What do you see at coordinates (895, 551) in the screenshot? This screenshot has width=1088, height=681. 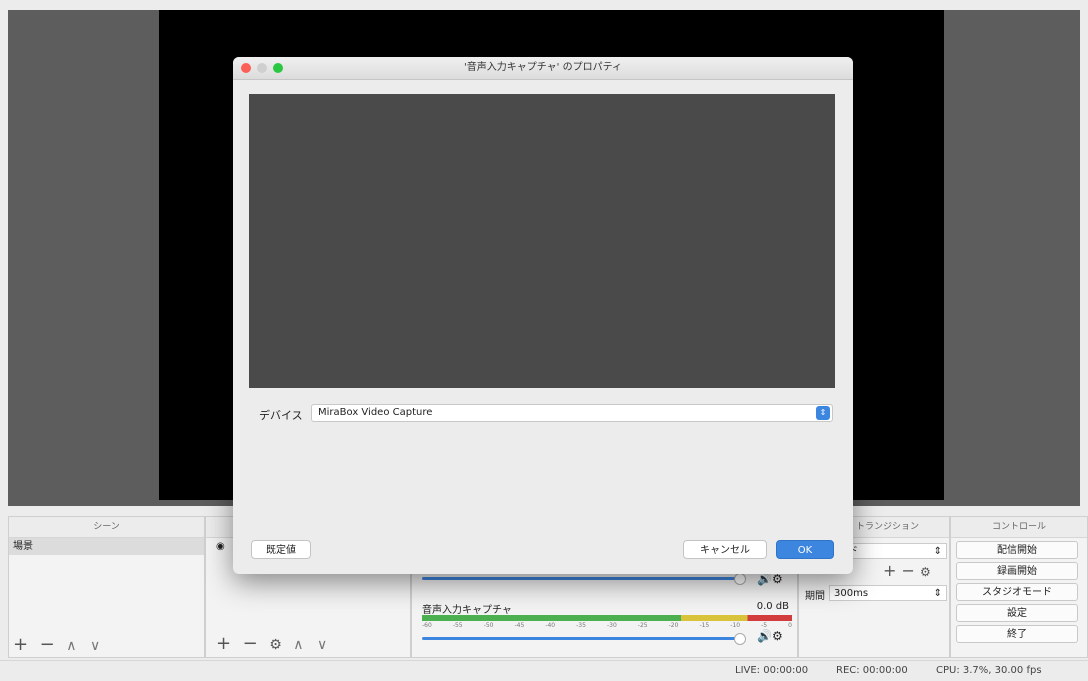 I see `transition-select: ド ⇕` at bounding box center [895, 551].